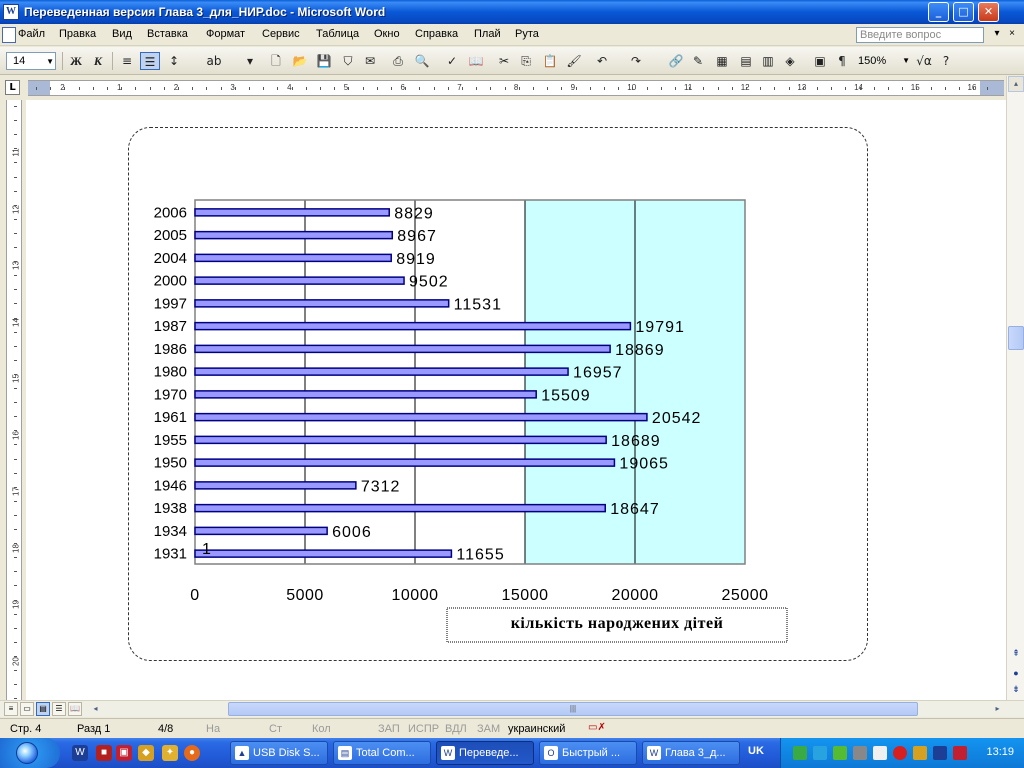 This screenshot has width=1024, height=768. What do you see at coordinates (476, 61) in the screenshot?
I see `research-icon: 📖` at bounding box center [476, 61].